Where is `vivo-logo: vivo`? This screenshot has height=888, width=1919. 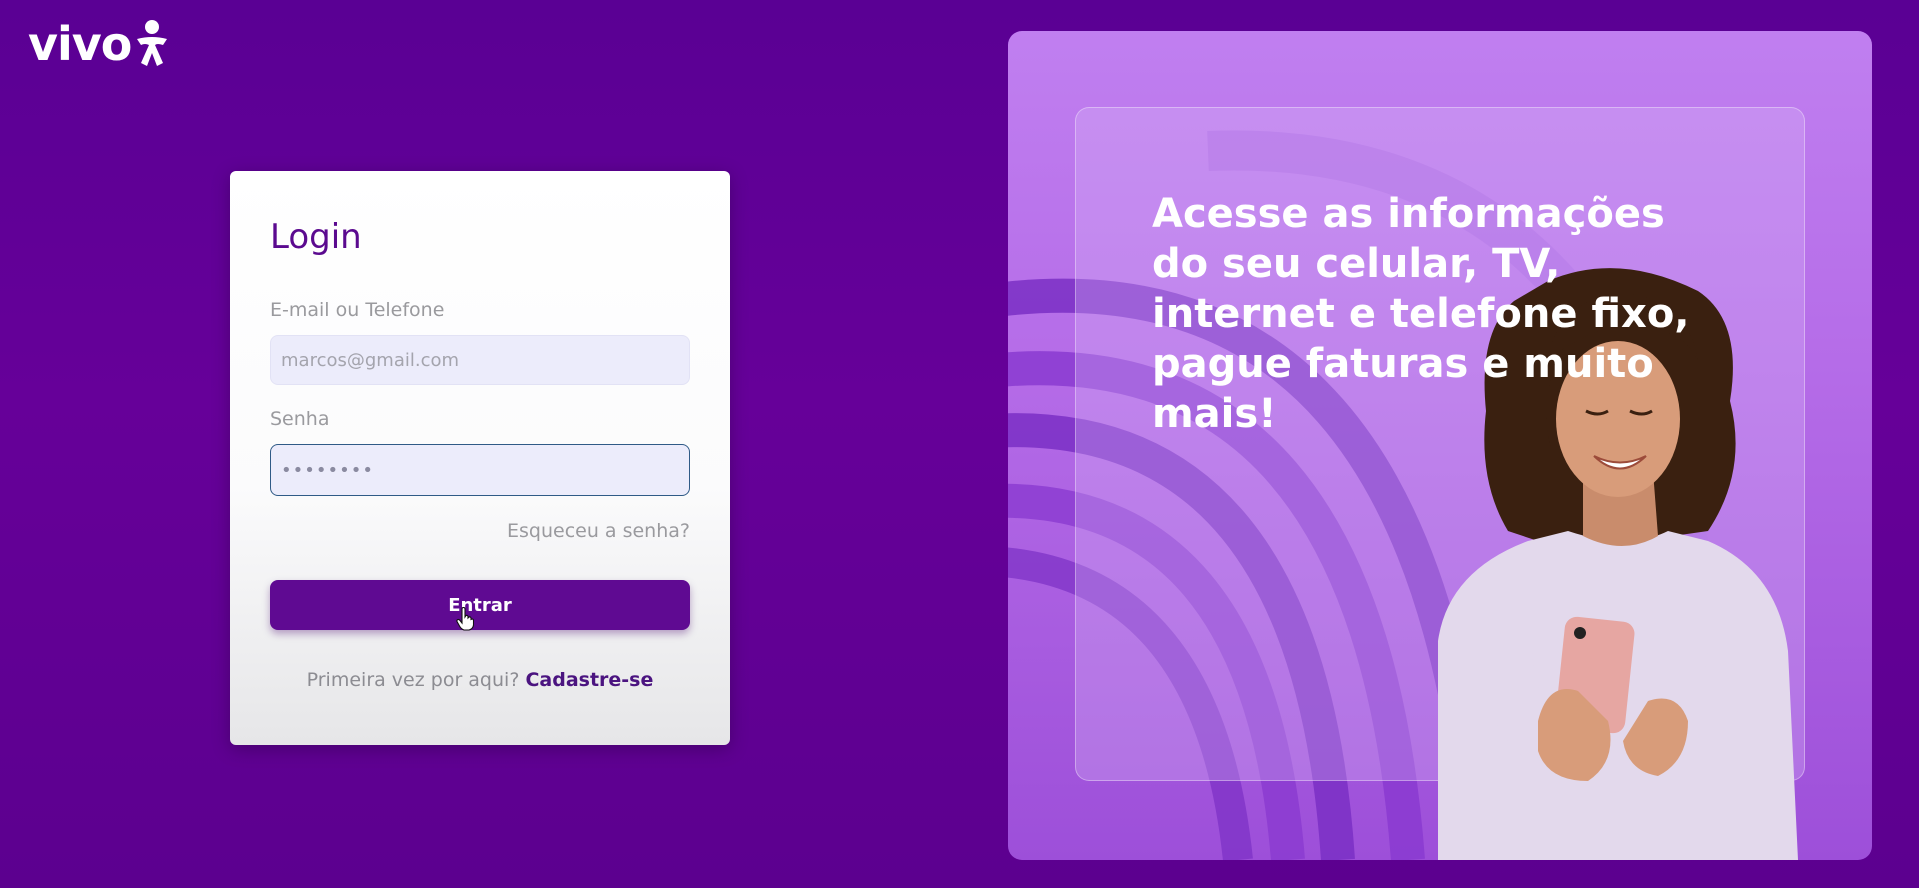 vivo-logo: vivo is located at coordinates (99, 44).